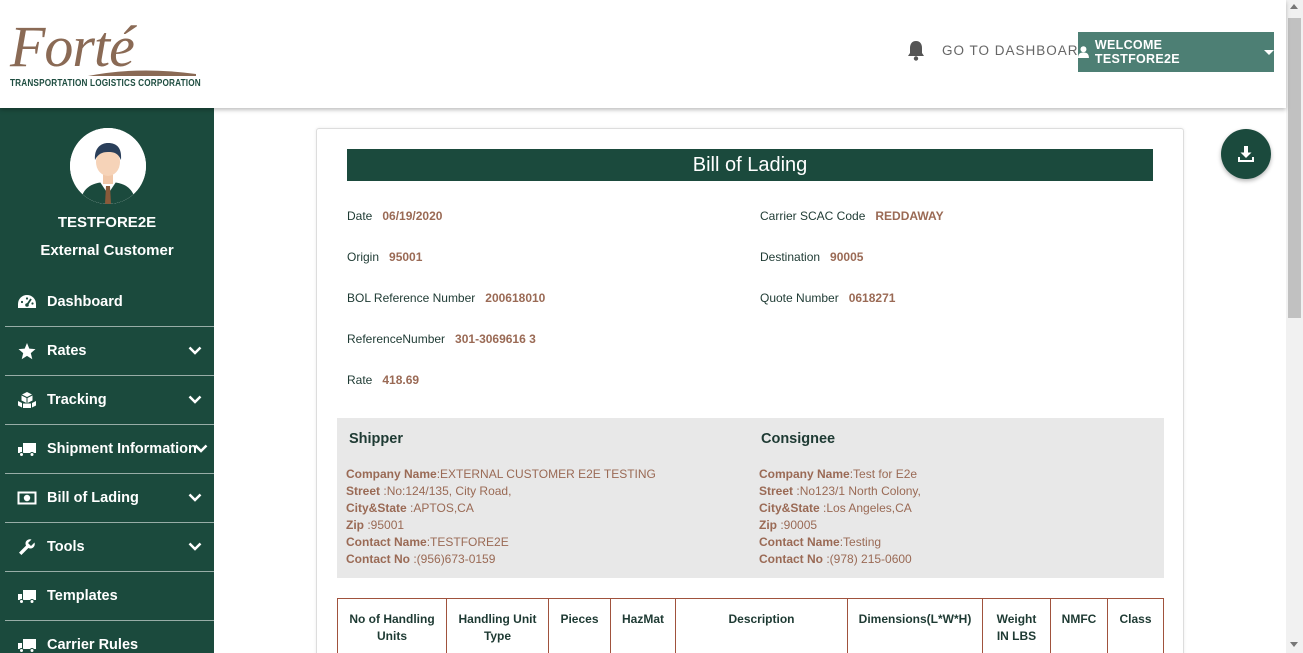 This screenshot has height=653, width=1303. What do you see at coordinates (27, 498) in the screenshot?
I see `money-bill-icon` at bounding box center [27, 498].